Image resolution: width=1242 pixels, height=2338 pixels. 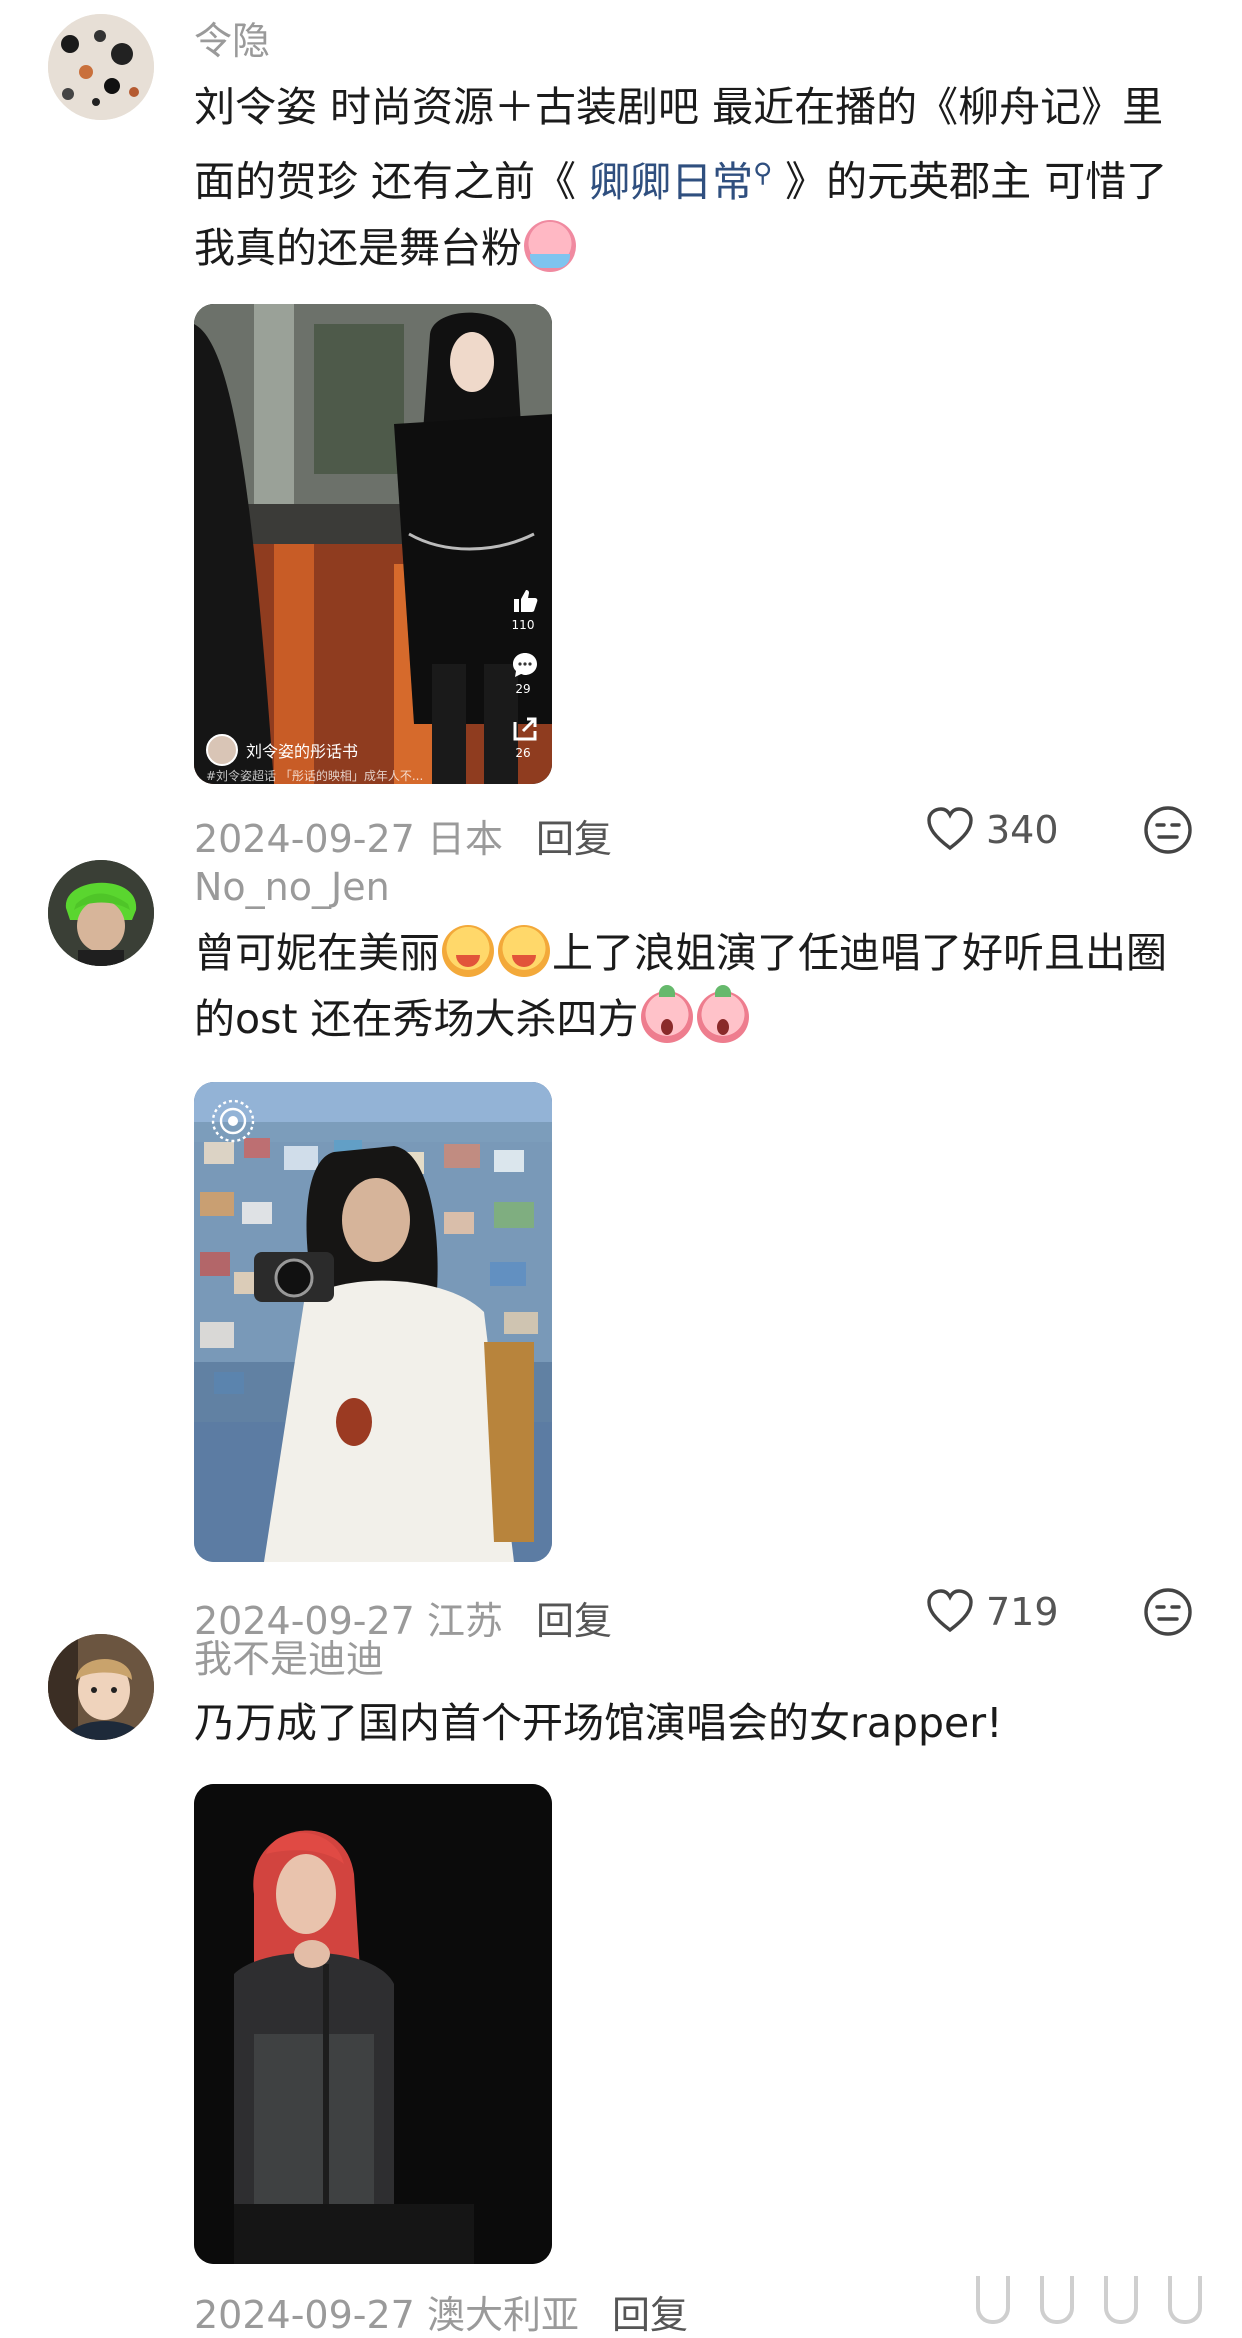 I want to click on share-icon, so click(x=525, y=729).